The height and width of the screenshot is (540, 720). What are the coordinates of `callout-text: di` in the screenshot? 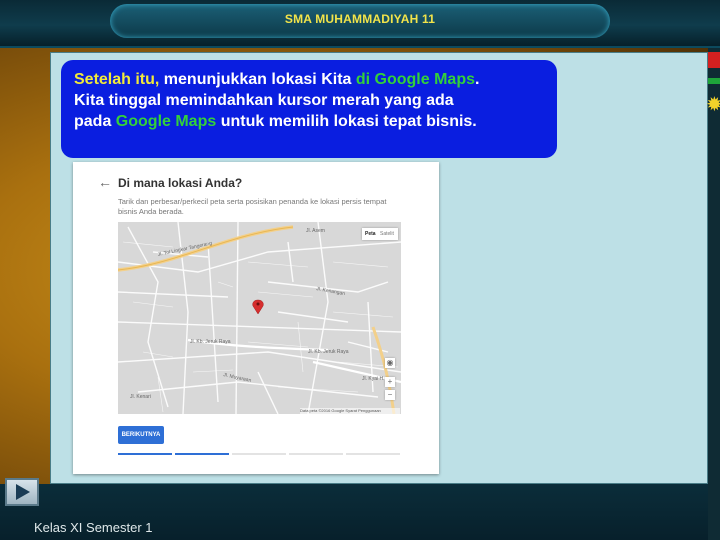 It's located at (363, 79).